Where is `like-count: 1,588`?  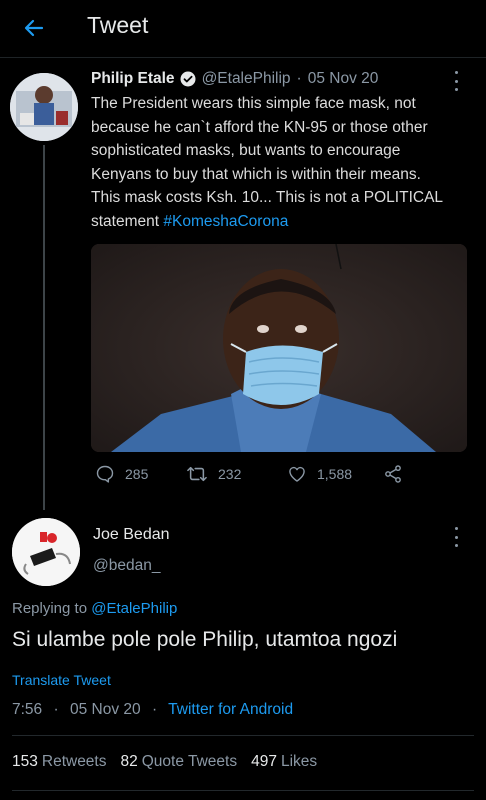 like-count: 1,588 is located at coordinates (335, 474).